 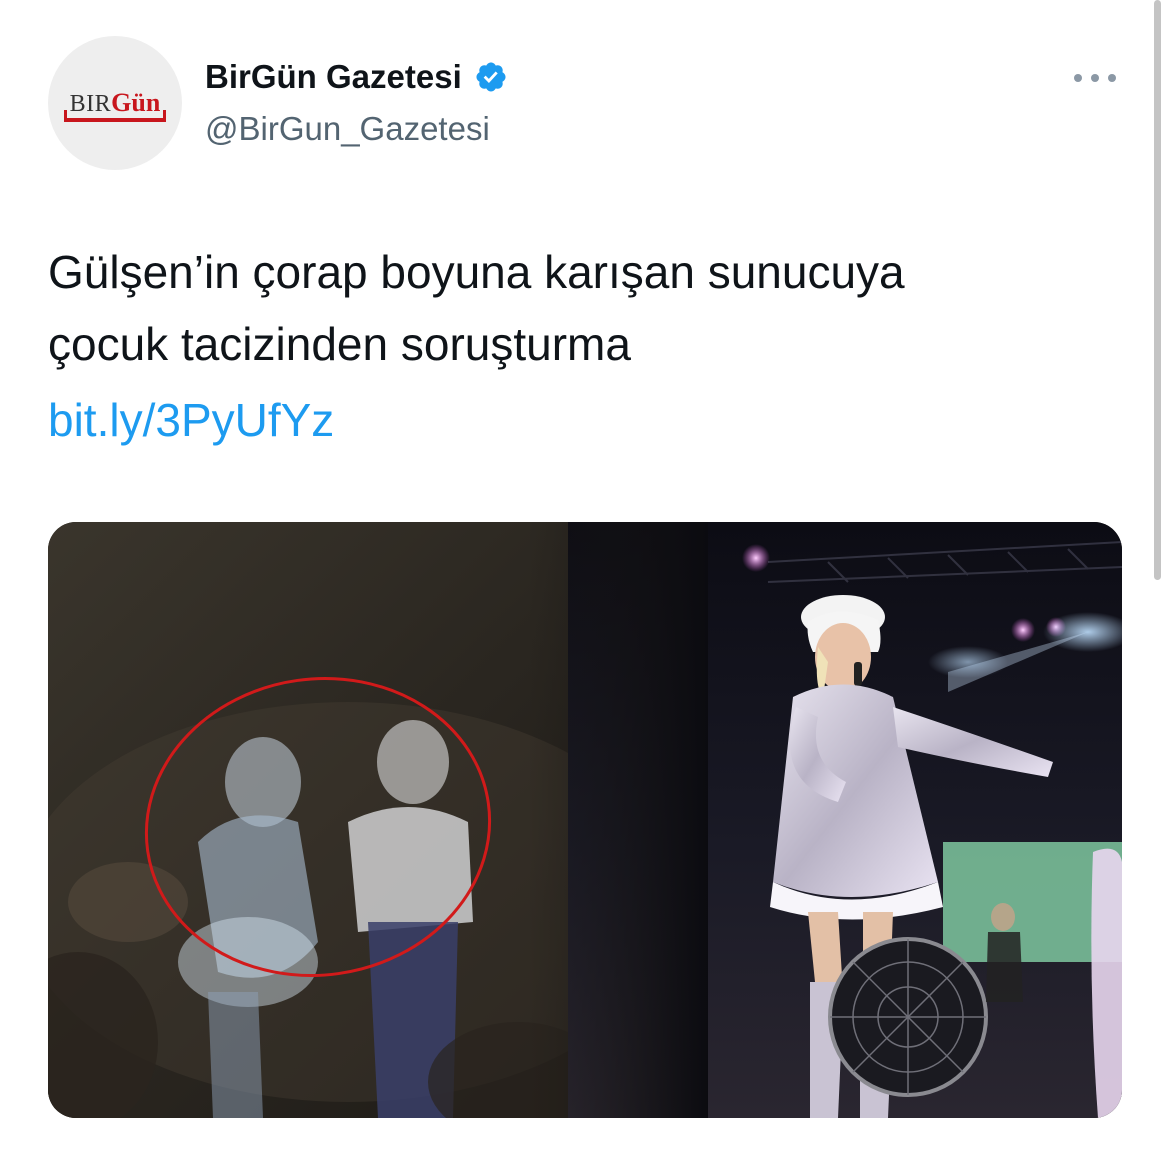 I want to click on logo-prefix: BIR, so click(x=90, y=104).